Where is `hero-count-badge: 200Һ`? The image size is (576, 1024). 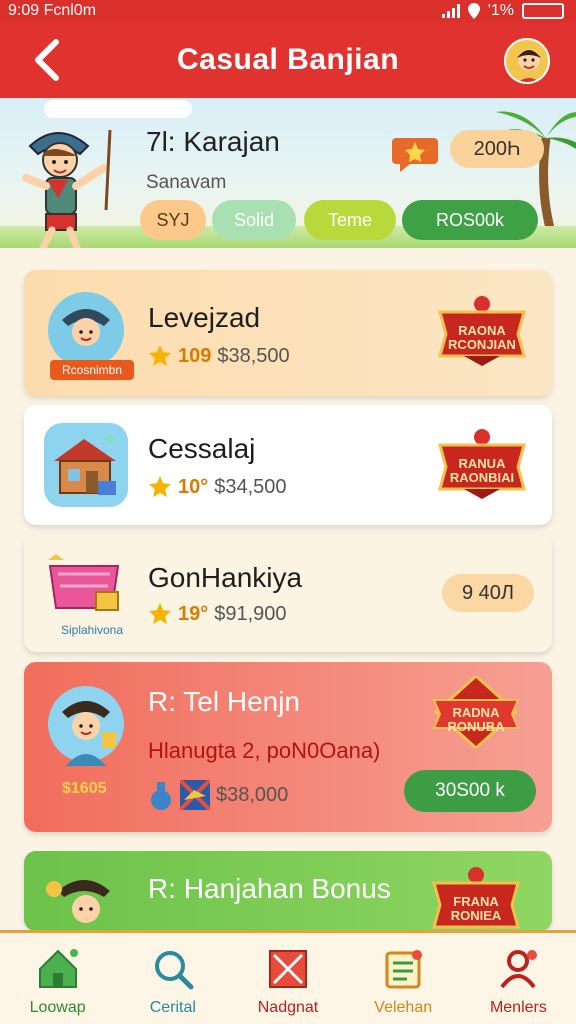
hero-count-badge: 200Һ is located at coordinates (497, 149).